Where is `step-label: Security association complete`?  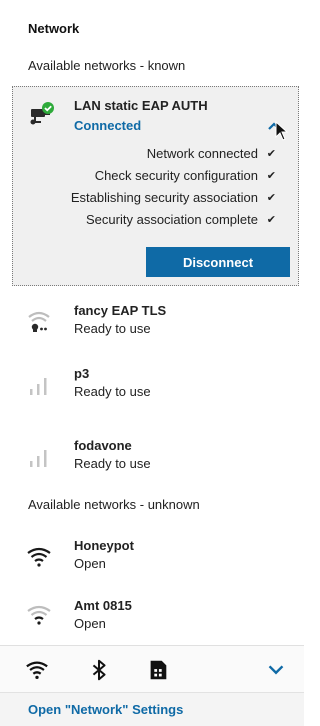
step-label: Security association complete is located at coordinates (172, 219).